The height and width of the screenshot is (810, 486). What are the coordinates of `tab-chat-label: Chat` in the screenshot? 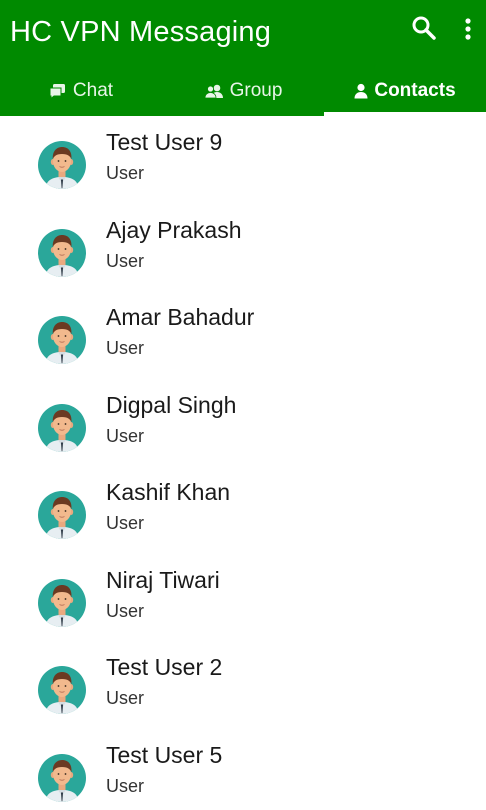 It's located at (93, 90).